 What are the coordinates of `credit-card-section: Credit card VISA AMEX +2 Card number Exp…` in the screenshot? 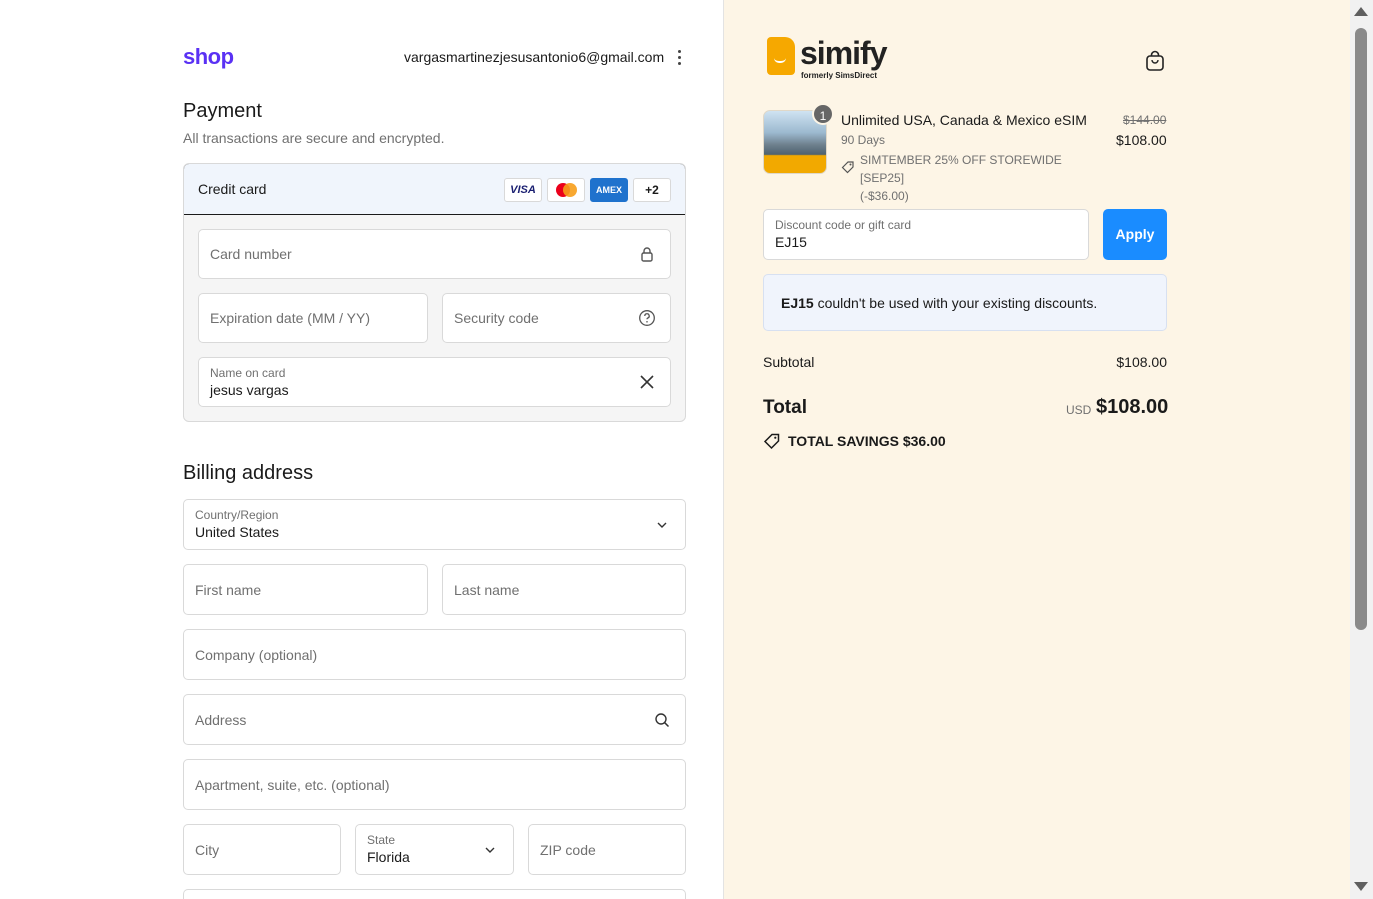 It's located at (434, 292).